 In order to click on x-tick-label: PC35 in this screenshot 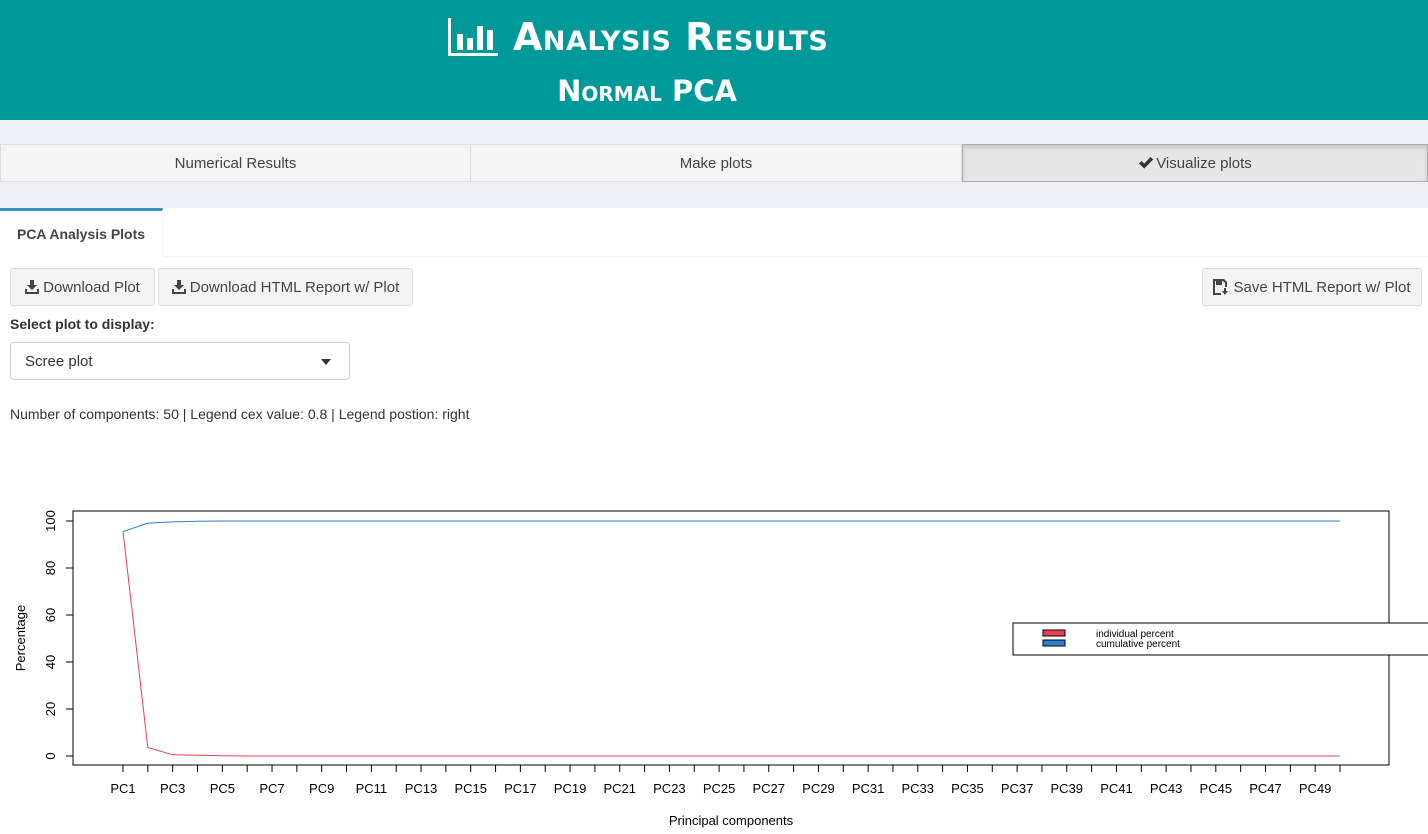, I will do `click(967, 788)`.